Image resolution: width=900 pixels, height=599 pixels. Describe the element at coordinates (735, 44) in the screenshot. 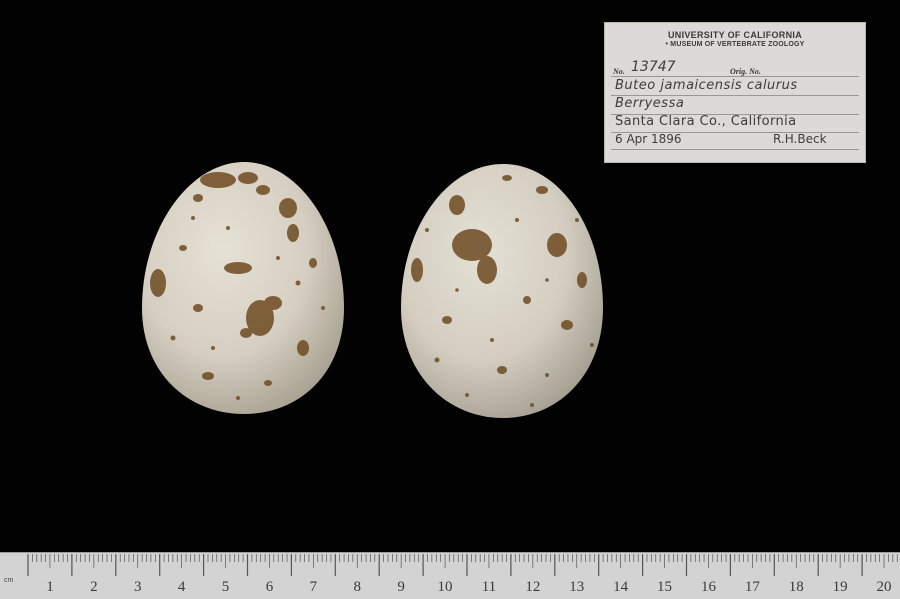

I see `label-department: • MUSEUM OF VERTEBRATE ZOOLOGY` at that location.